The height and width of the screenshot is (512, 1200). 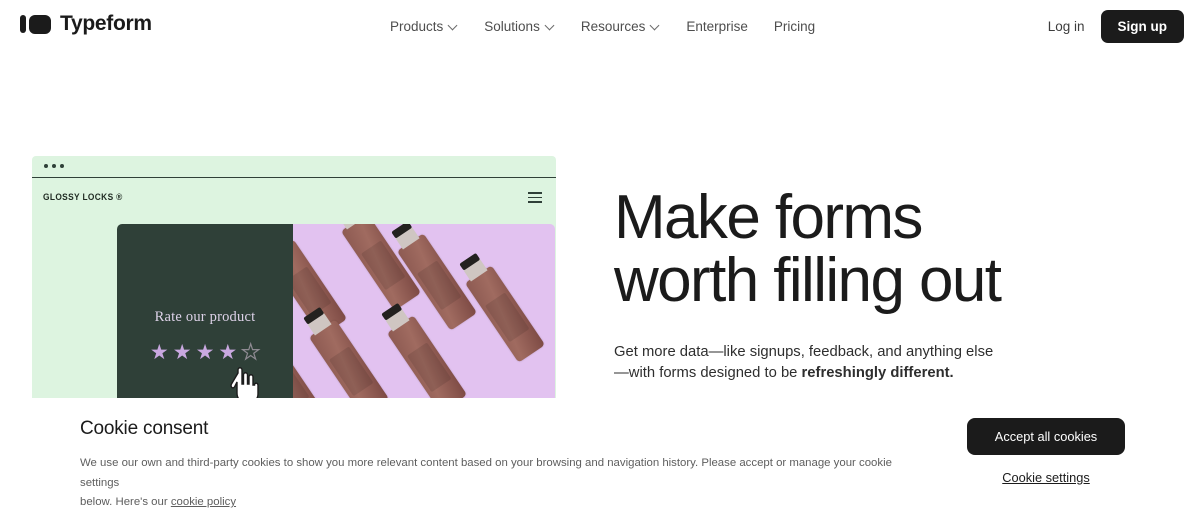 I want to click on nav-item-resources: Resources, so click(x=621, y=26).